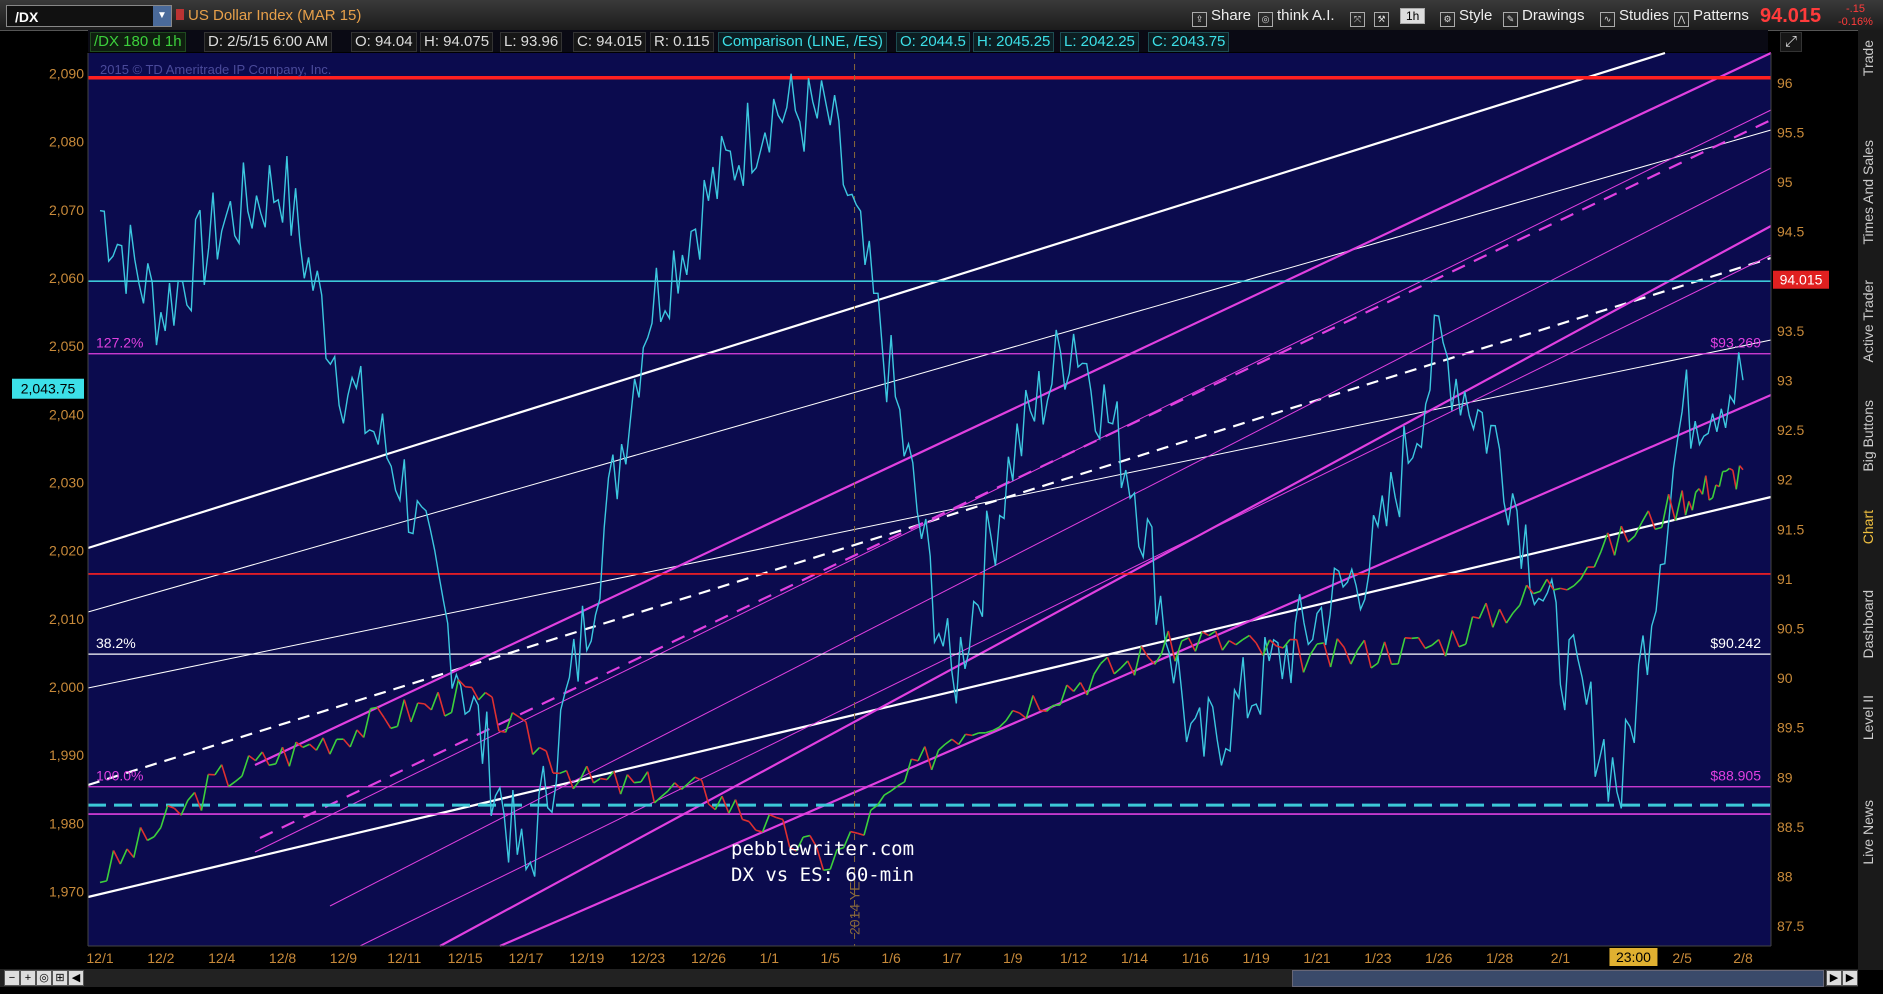 This screenshot has height=994, width=1883. I want to click on sidebar-tab-big-buttons: Big Buttons, so click(1871, 436).